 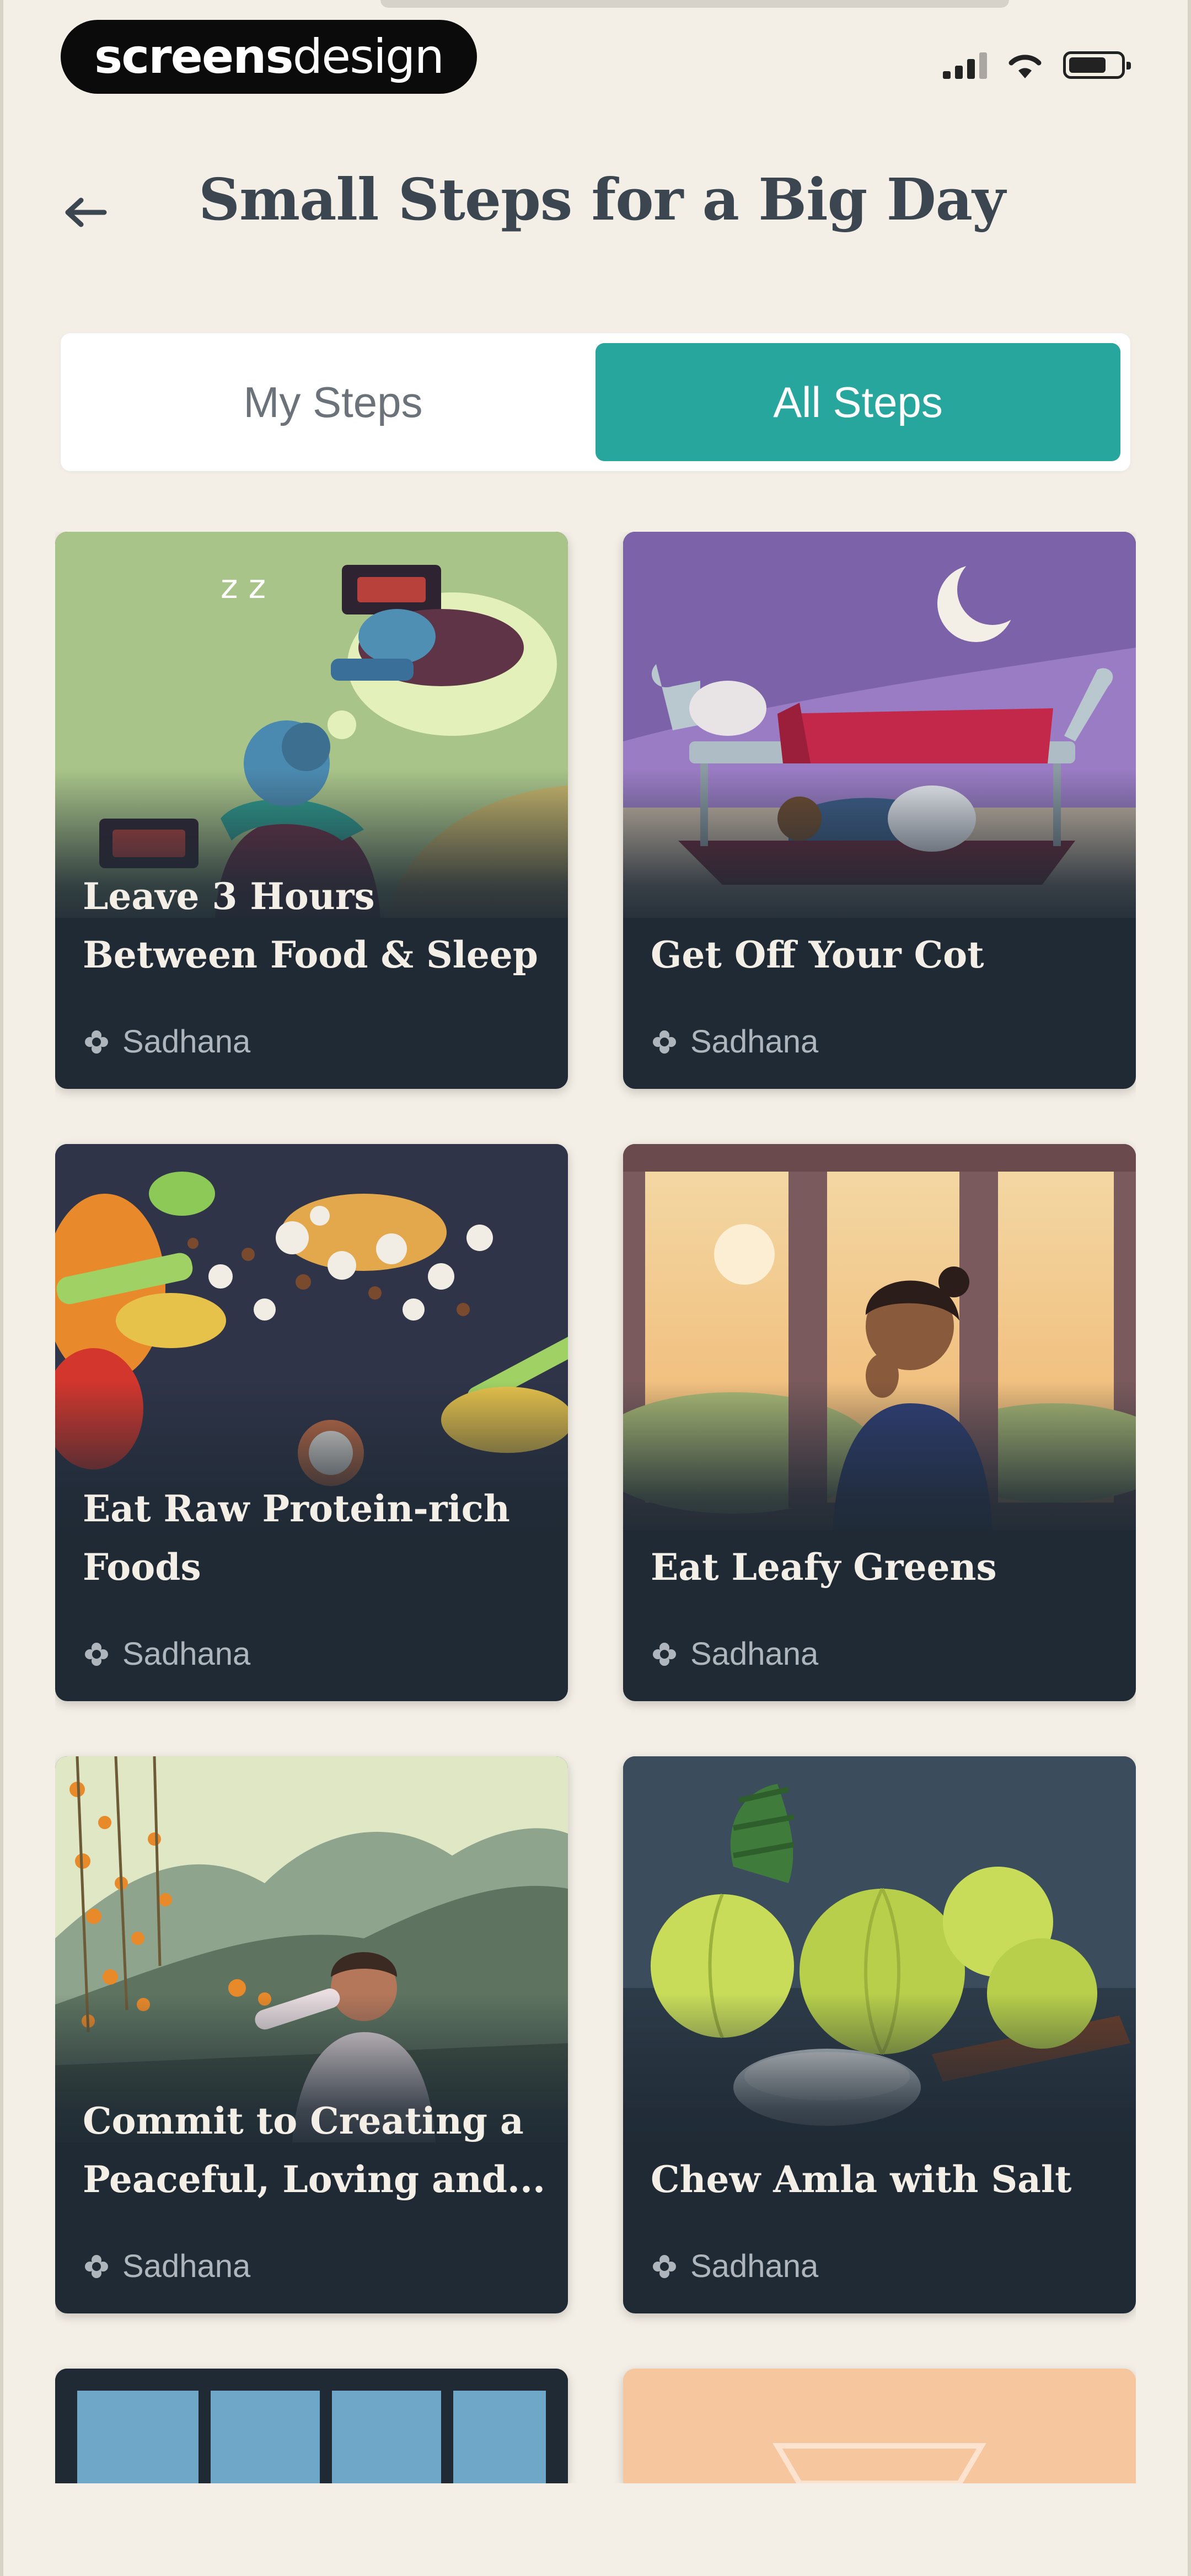 I want to click on page-title: Small Steps for a Big Day, so click(x=602, y=199).